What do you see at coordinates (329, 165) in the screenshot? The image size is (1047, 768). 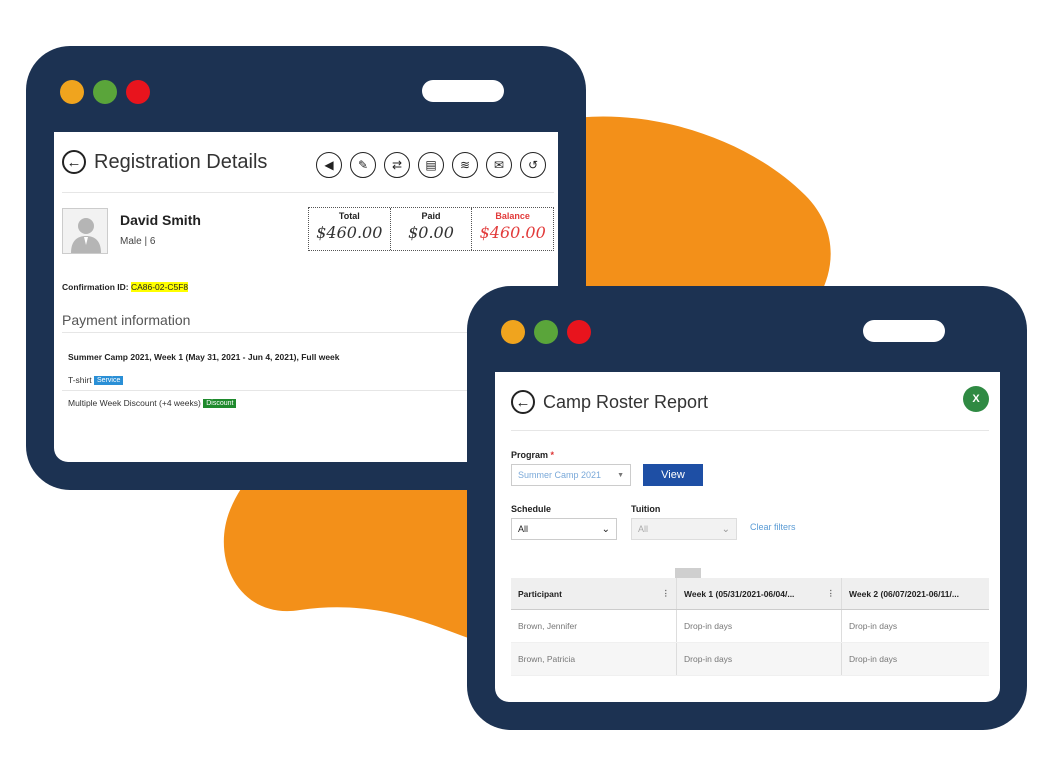 I see `back-circle-icon: ◀` at bounding box center [329, 165].